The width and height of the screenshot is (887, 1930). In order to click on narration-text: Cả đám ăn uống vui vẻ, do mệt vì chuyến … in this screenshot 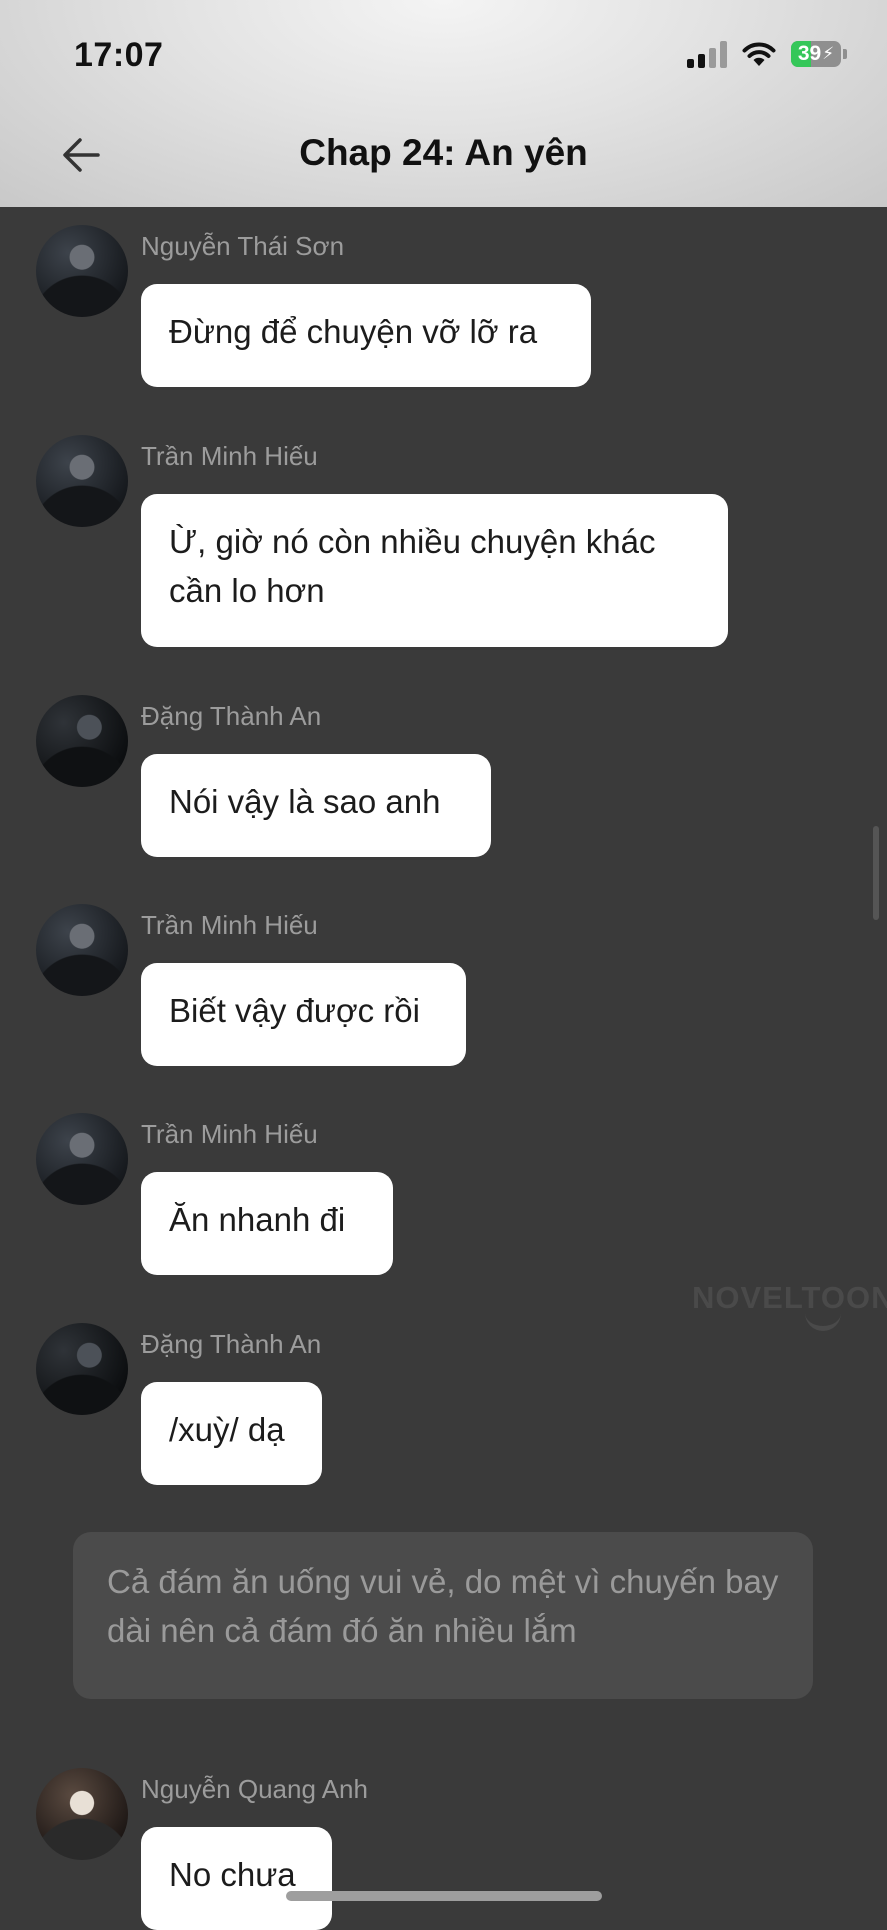, I will do `click(443, 1615)`.